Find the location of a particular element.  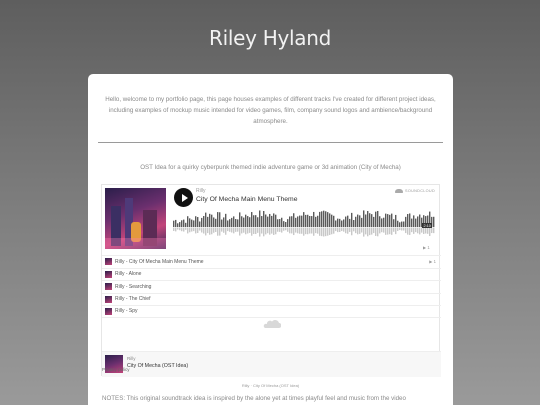

track-list-item: Rilly - Alone is located at coordinates (271, 274).